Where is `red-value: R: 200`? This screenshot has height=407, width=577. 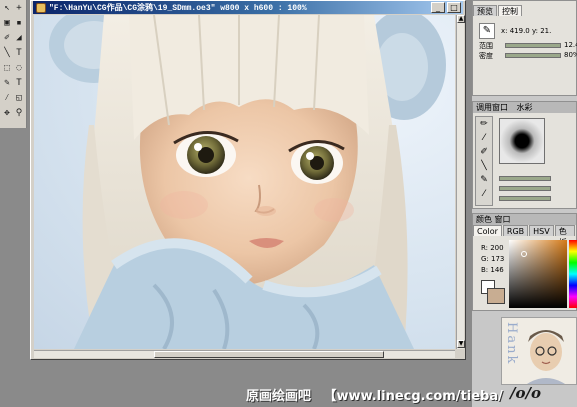
red-value: R: 200 is located at coordinates (492, 248).